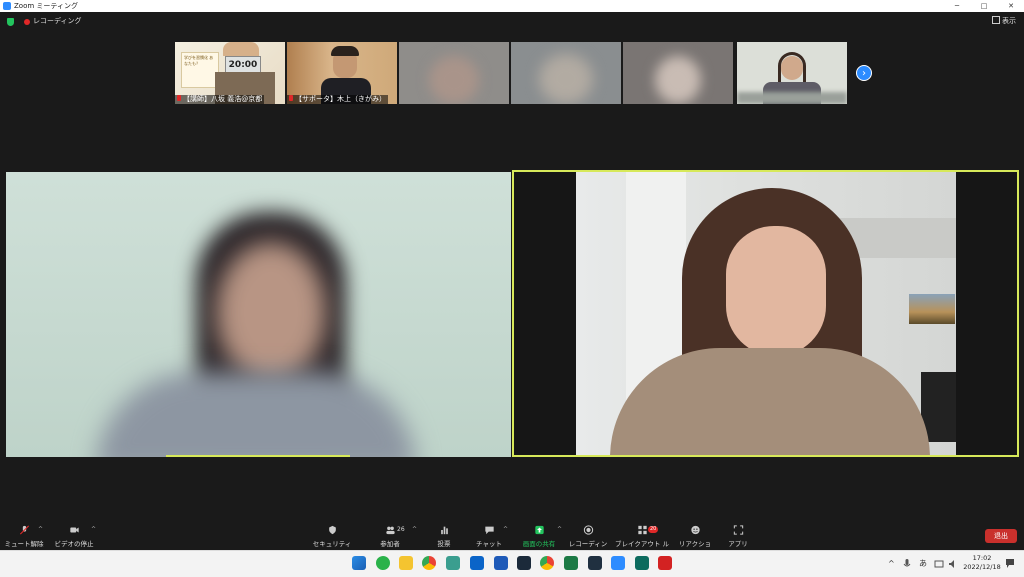 Image resolution: width=1024 pixels, height=577 pixels. I want to click on windows-taskbar: ^ あ 17:02 2022/12/18, so click(512, 563).